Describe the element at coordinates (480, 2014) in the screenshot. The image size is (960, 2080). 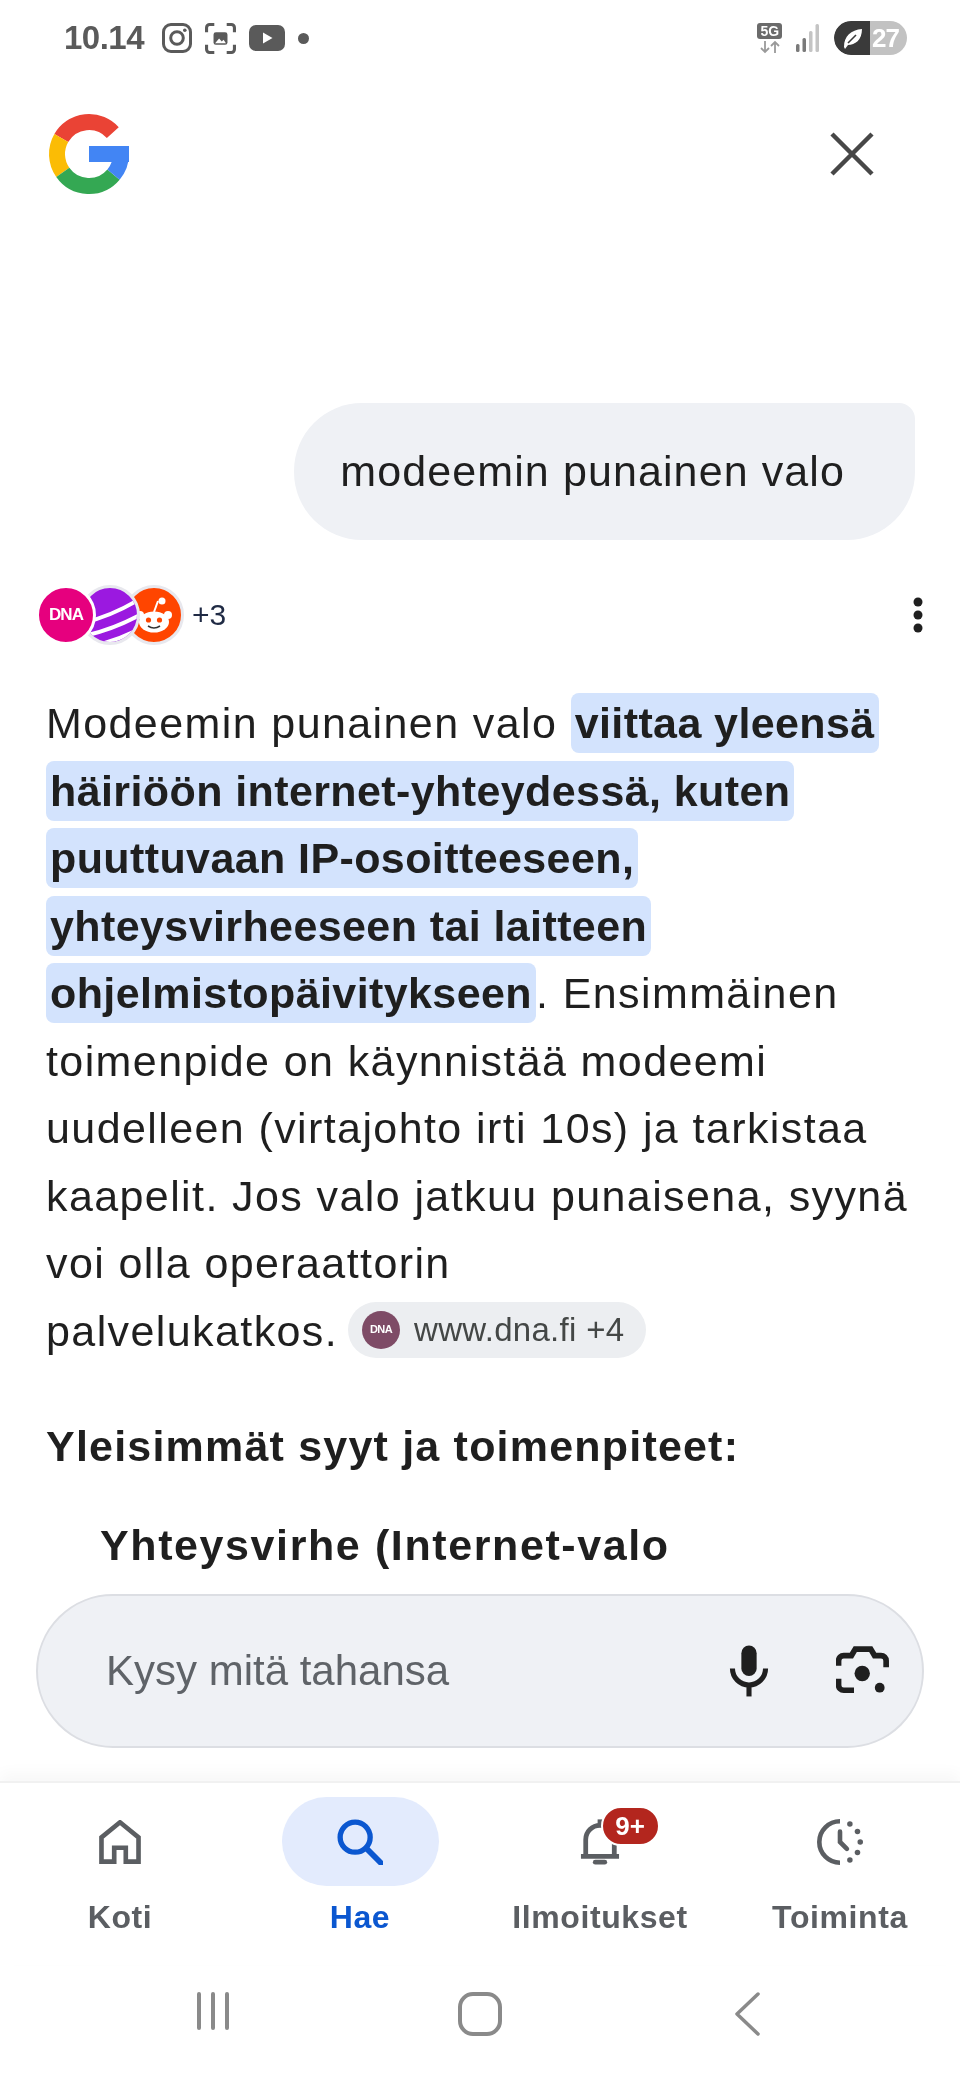
I see `home-square-icon` at that location.